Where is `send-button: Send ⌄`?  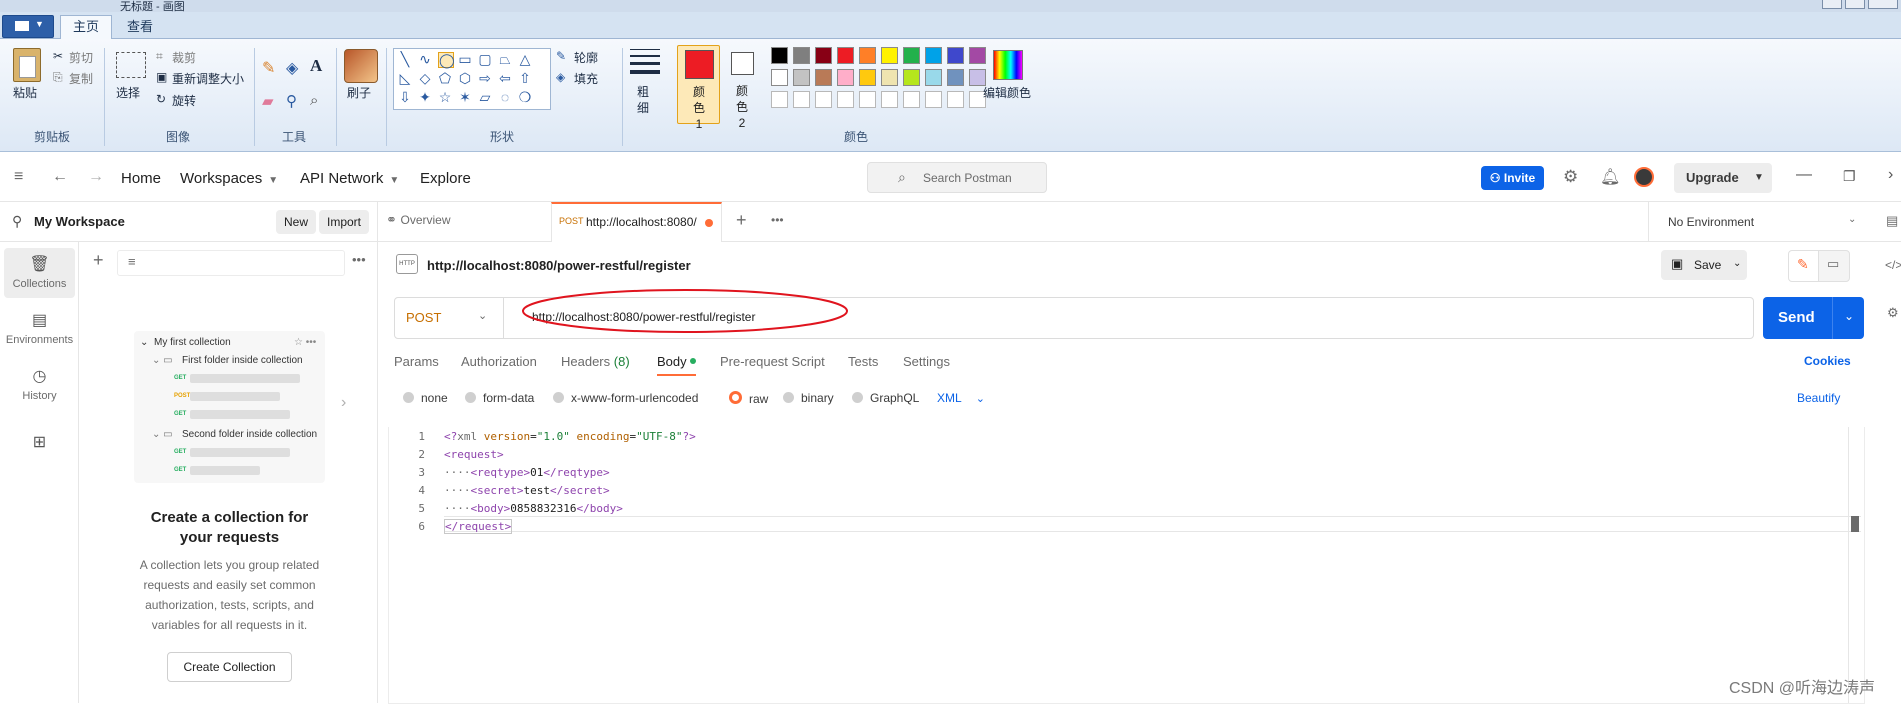
send-button: Send ⌄ is located at coordinates (1813, 318).